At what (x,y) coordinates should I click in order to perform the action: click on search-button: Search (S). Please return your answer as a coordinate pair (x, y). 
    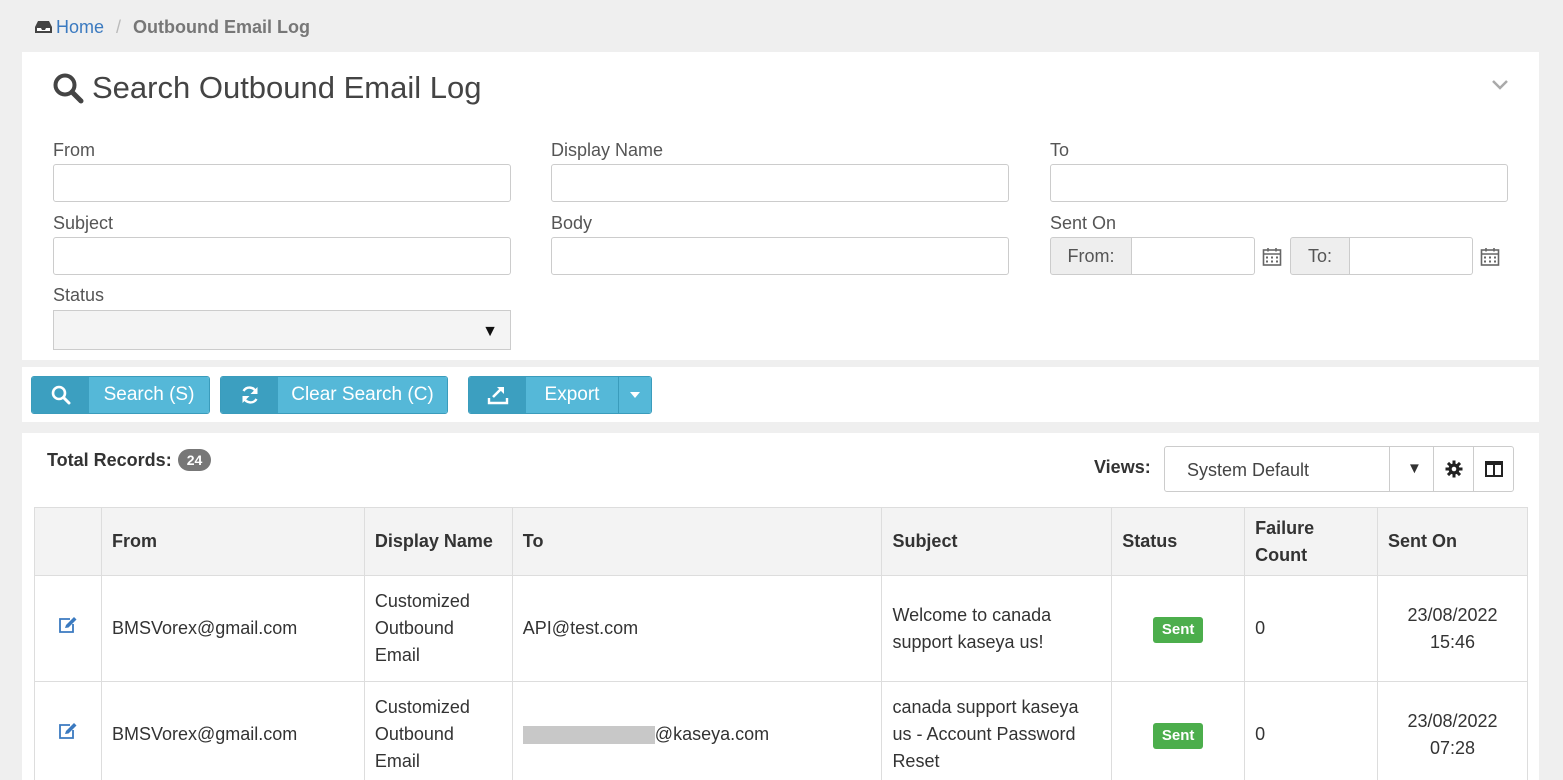
    Looking at the image, I should click on (120, 395).